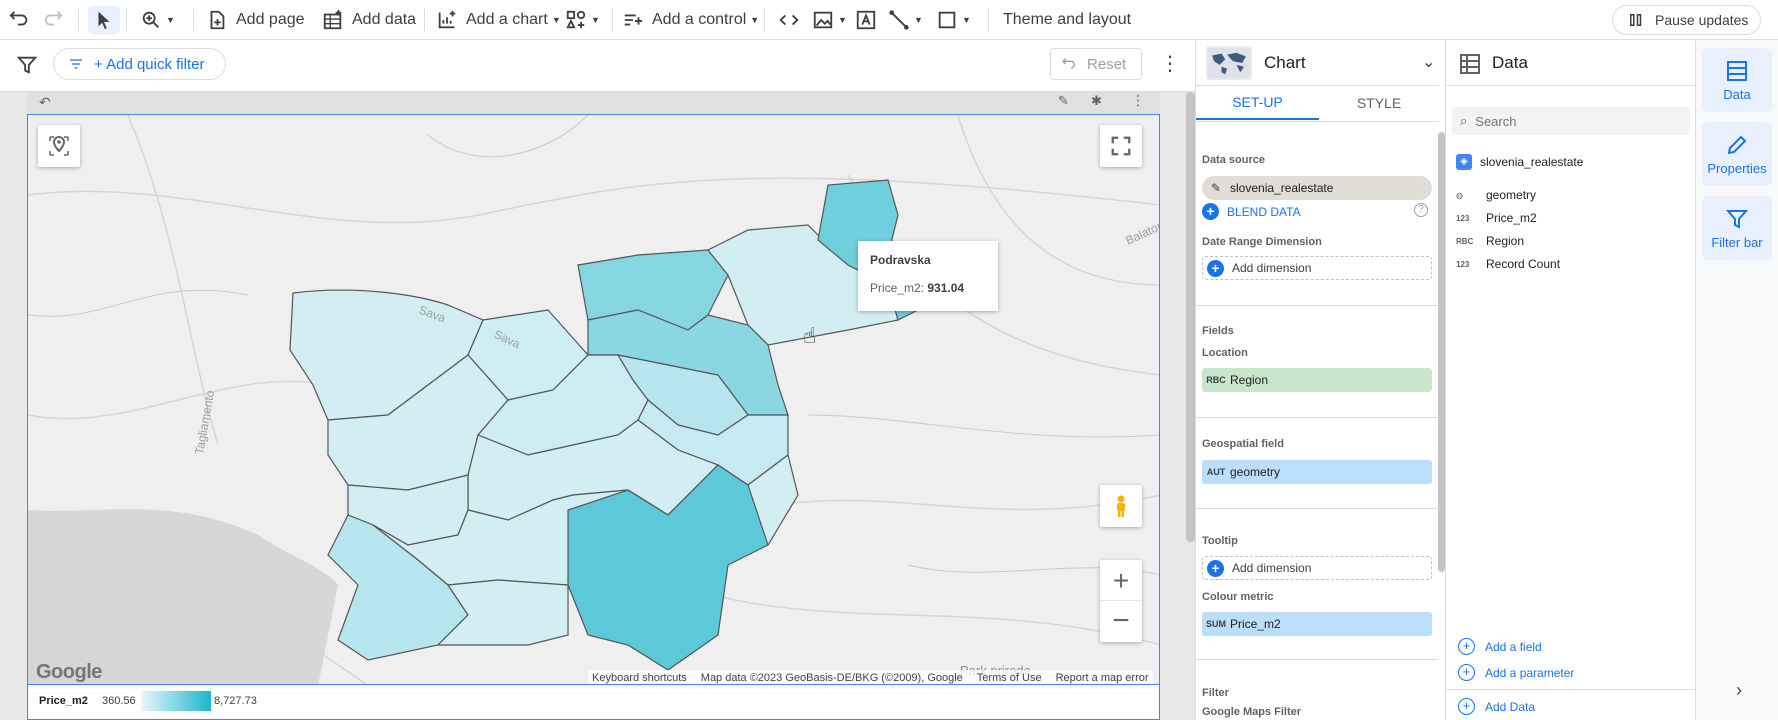 The width and height of the screenshot is (1778, 720). Describe the element at coordinates (1233, 160) in the screenshot. I see `data-source-label: Data source` at that location.